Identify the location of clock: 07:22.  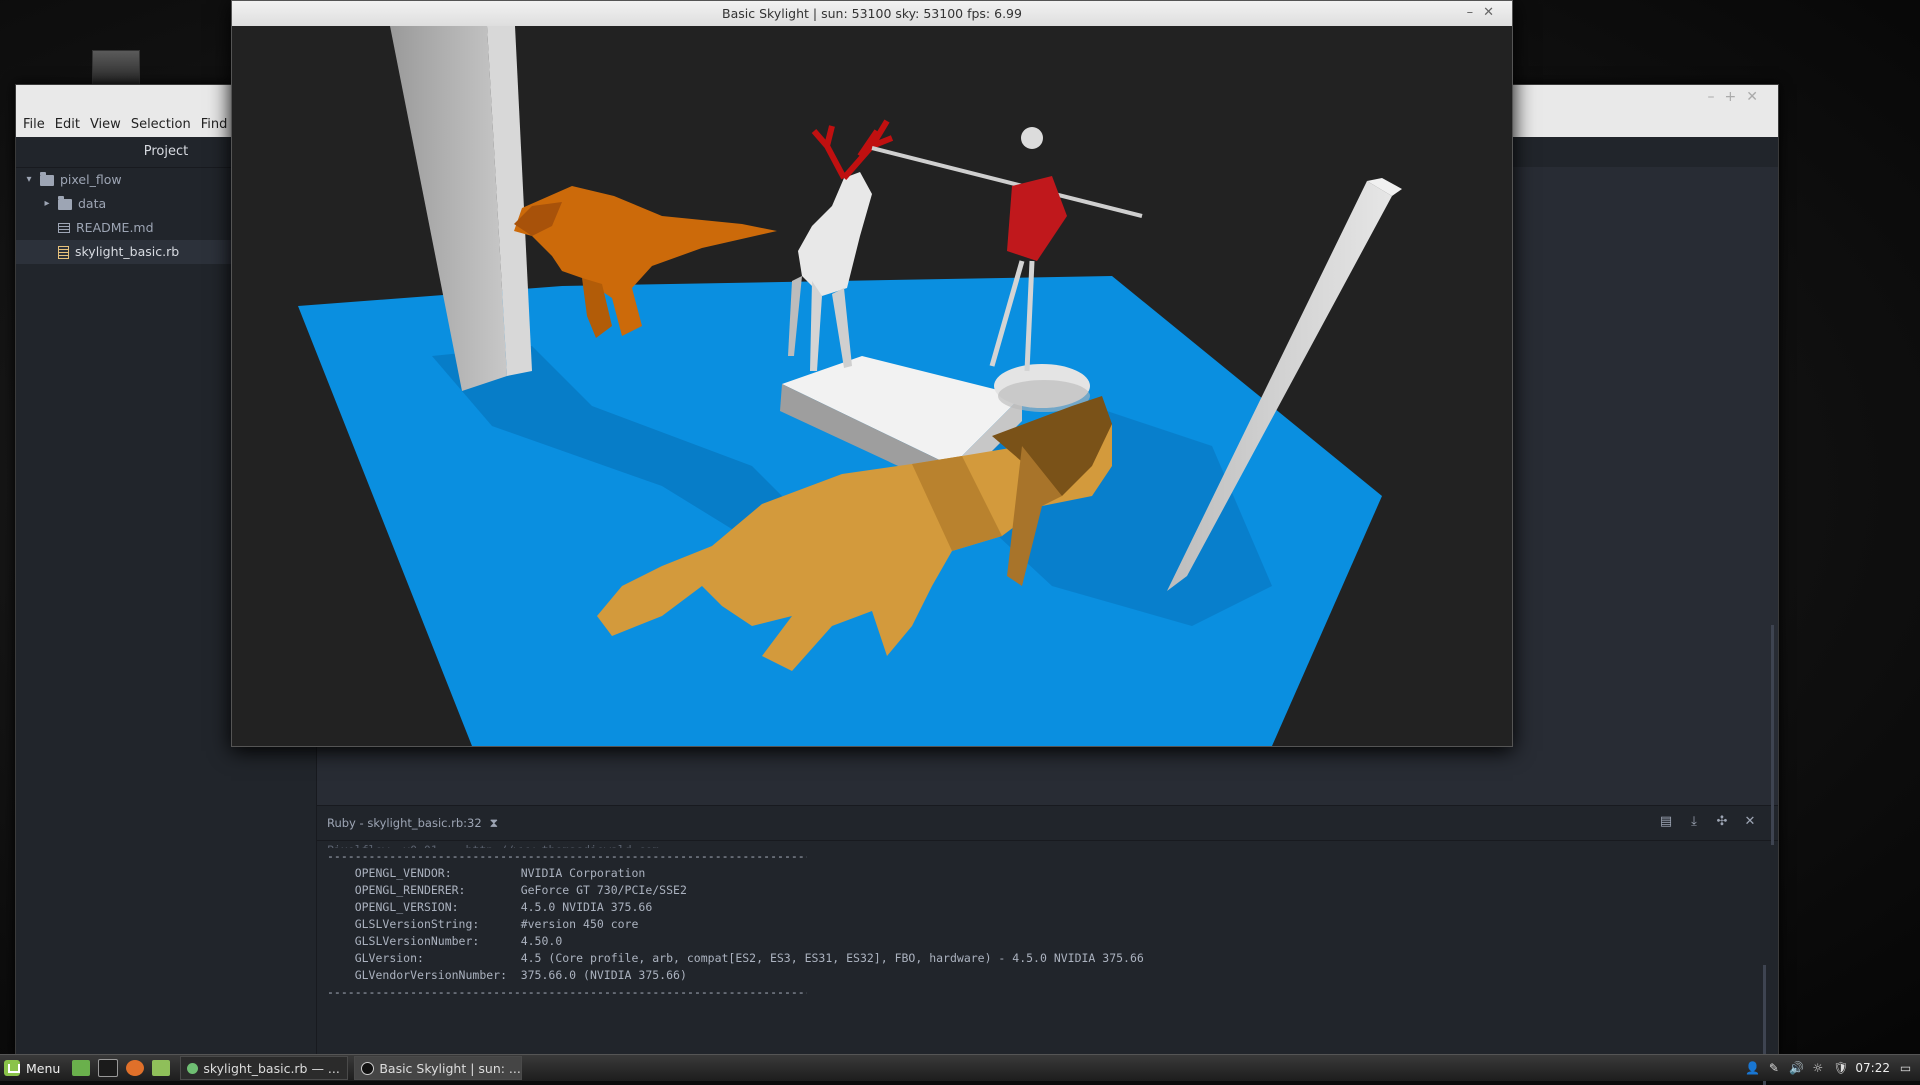
(1872, 1068).